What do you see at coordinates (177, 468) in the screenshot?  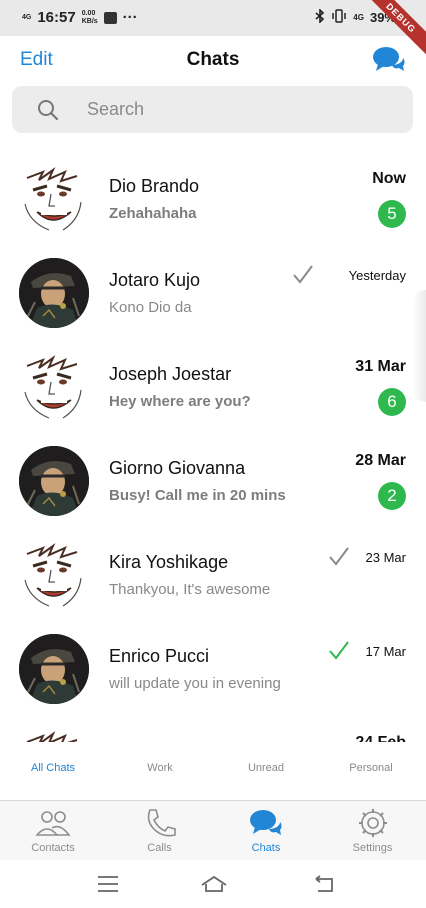 I see `chat-name: Giorno Giovanna` at bounding box center [177, 468].